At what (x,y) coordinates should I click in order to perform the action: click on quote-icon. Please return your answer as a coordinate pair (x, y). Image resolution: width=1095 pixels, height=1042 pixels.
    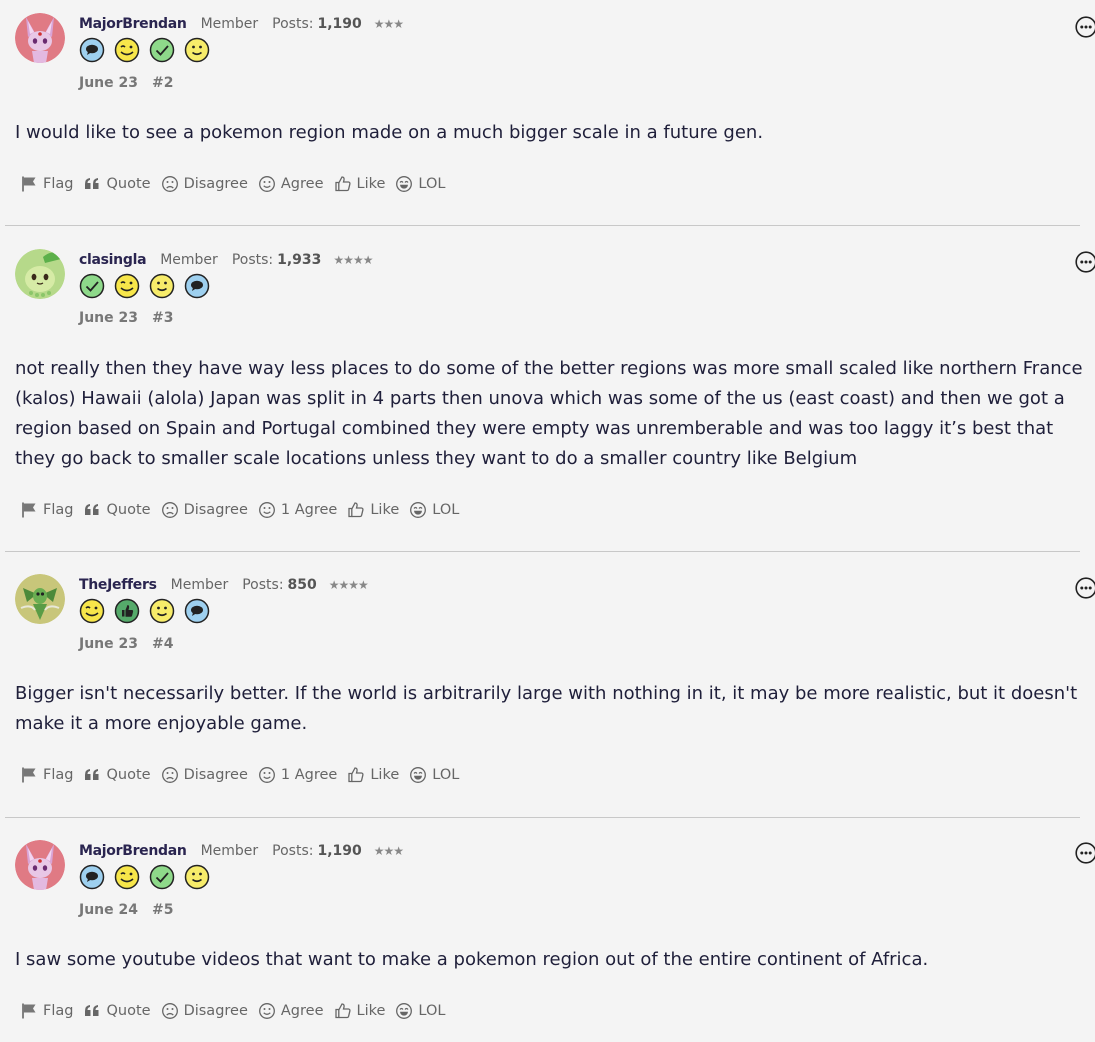
    Looking at the image, I should click on (92, 1011).